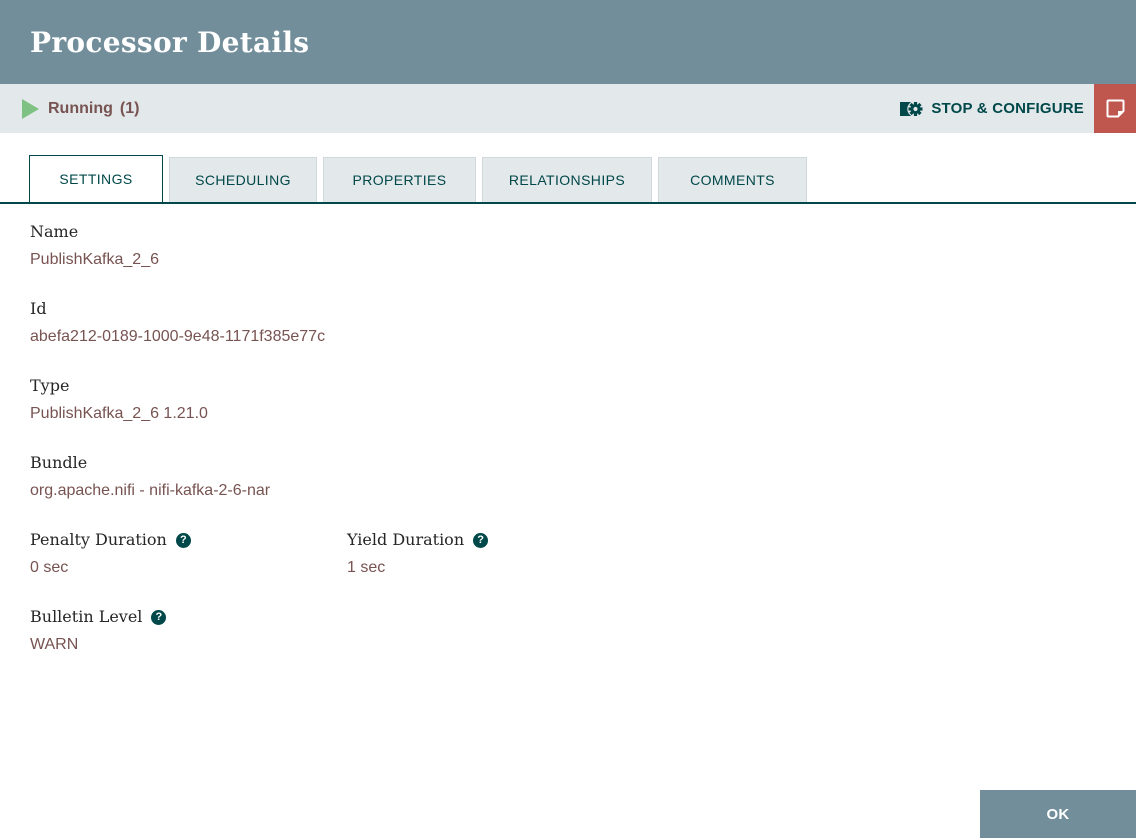 This screenshot has width=1136, height=838. I want to click on bulletin-indicator, so click(1115, 108).